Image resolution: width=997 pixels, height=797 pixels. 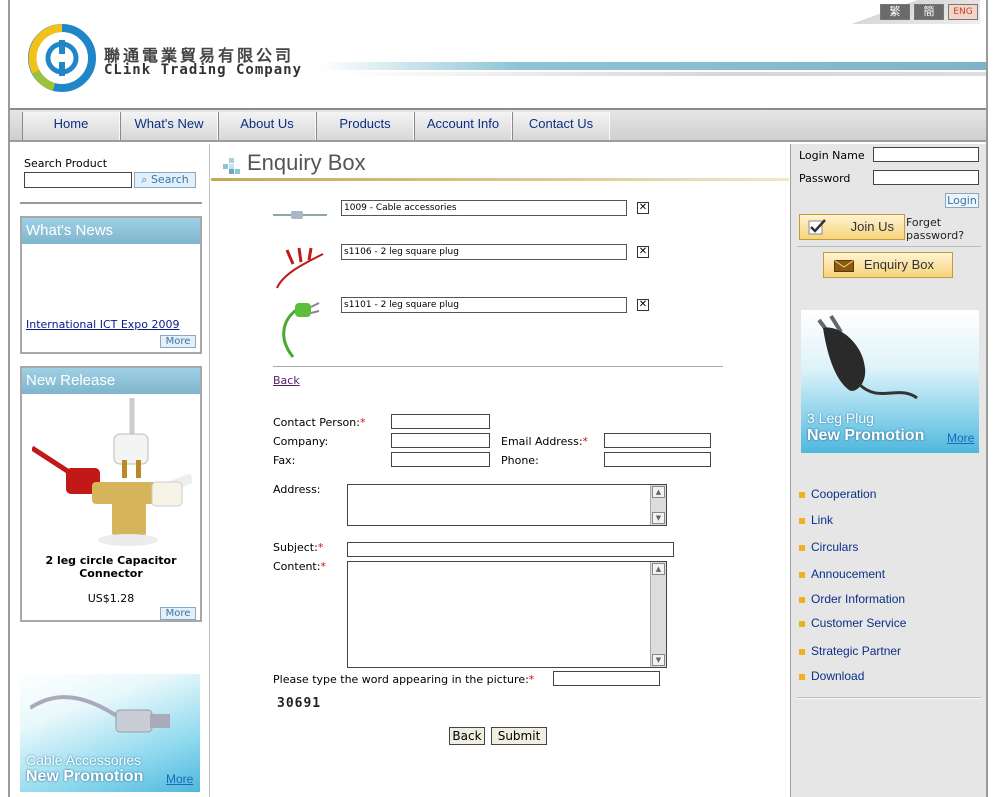 I want to click on cable-accessories-promo: Cable Accessories New Promotion More, so click(x=110, y=733).